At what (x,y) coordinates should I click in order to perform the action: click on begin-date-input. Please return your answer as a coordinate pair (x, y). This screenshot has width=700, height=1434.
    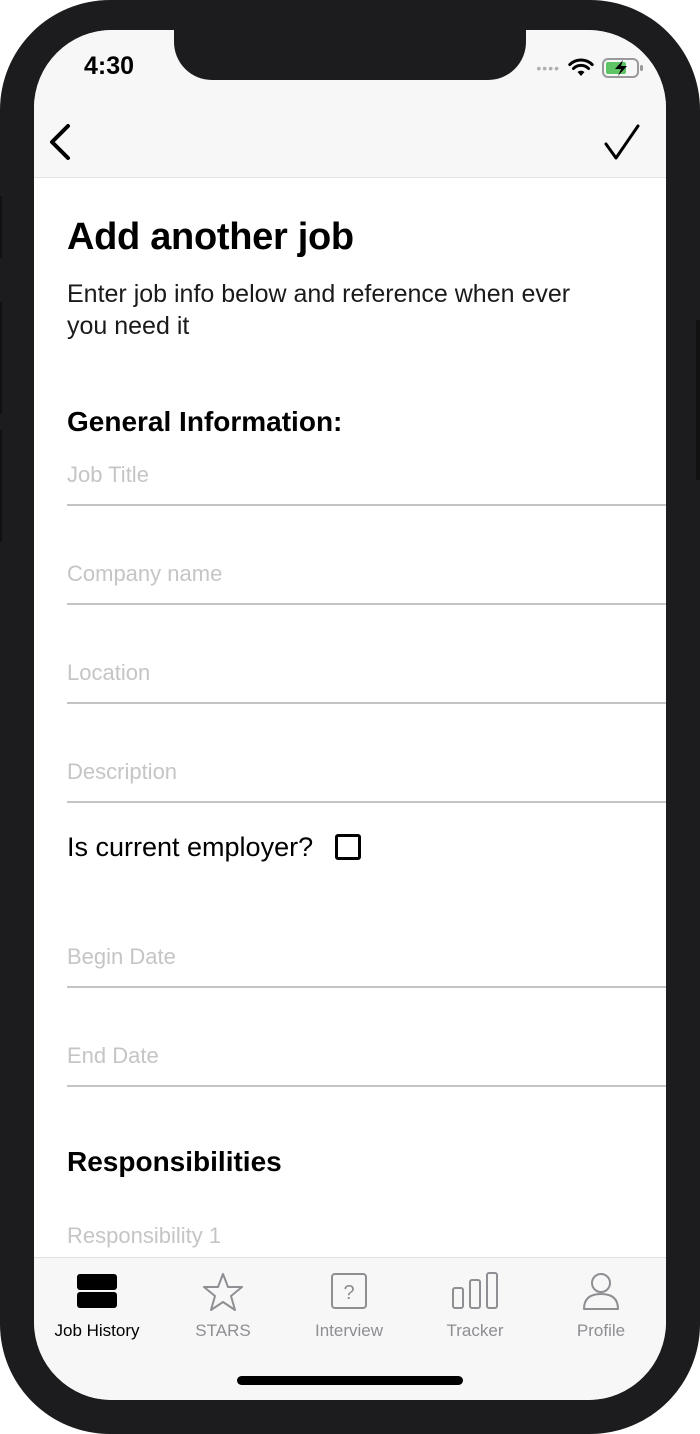
    Looking at the image, I should click on (366, 957).